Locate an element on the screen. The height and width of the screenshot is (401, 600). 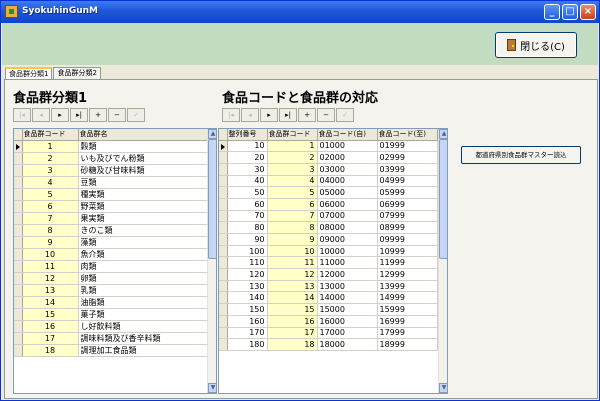
close-button: 閉じる(C) is located at coordinates (536, 45).